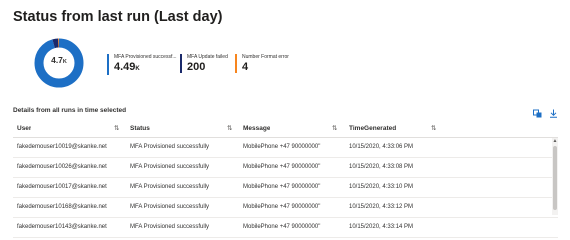 The width and height of the screenshot is (570, 240). Describe the element at coordinates (381, 147) in the screenshot. I see `cell-timegenerated: 10/15/2020, 4:33:06 PM` at that location.